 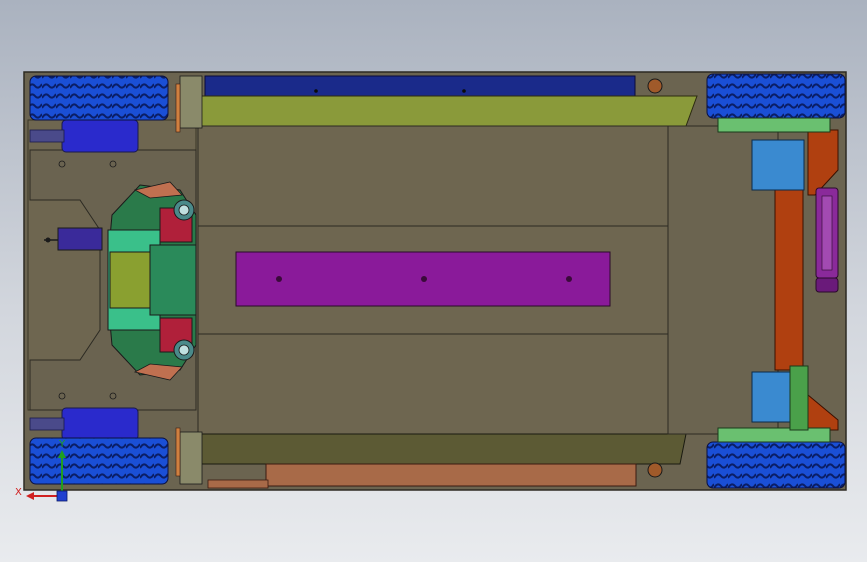 I want to click on deck-panel-top, so click(x=433, y=176).